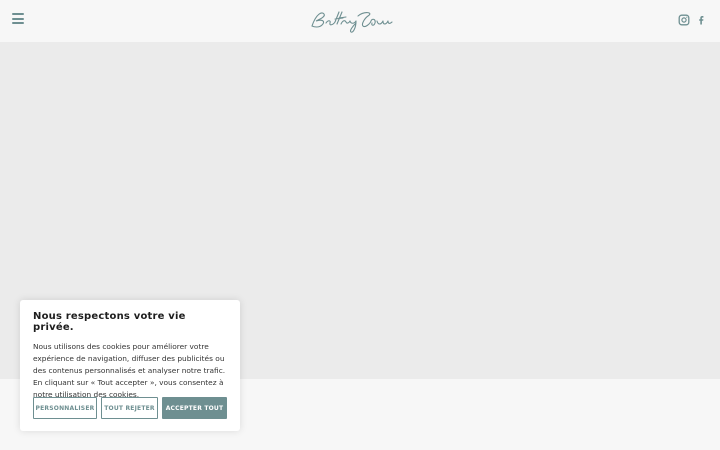 This screenshot has width=720, height=450. What do you see at coordinates (684, 20) in the screenshot?
I see `instagram-icon` at bounding box center [684, 20].